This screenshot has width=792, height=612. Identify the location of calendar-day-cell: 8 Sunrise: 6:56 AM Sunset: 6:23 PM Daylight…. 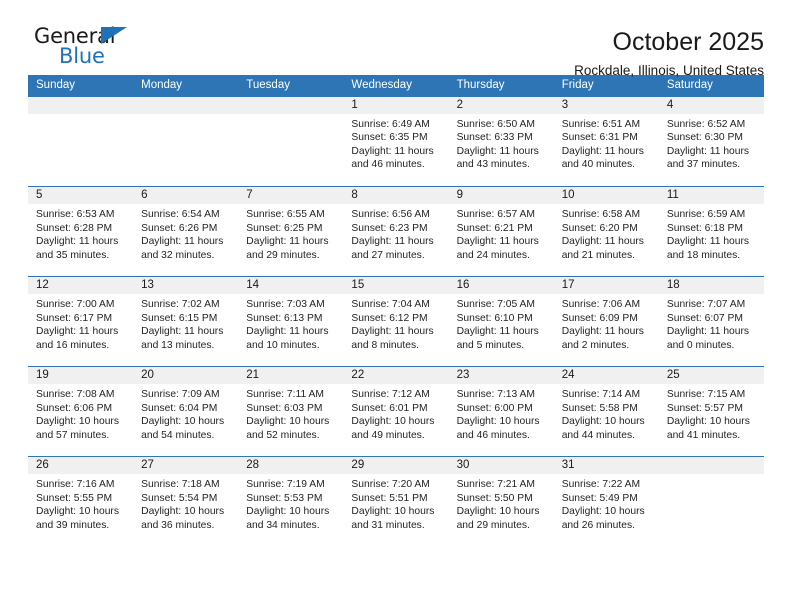
(396, 231).